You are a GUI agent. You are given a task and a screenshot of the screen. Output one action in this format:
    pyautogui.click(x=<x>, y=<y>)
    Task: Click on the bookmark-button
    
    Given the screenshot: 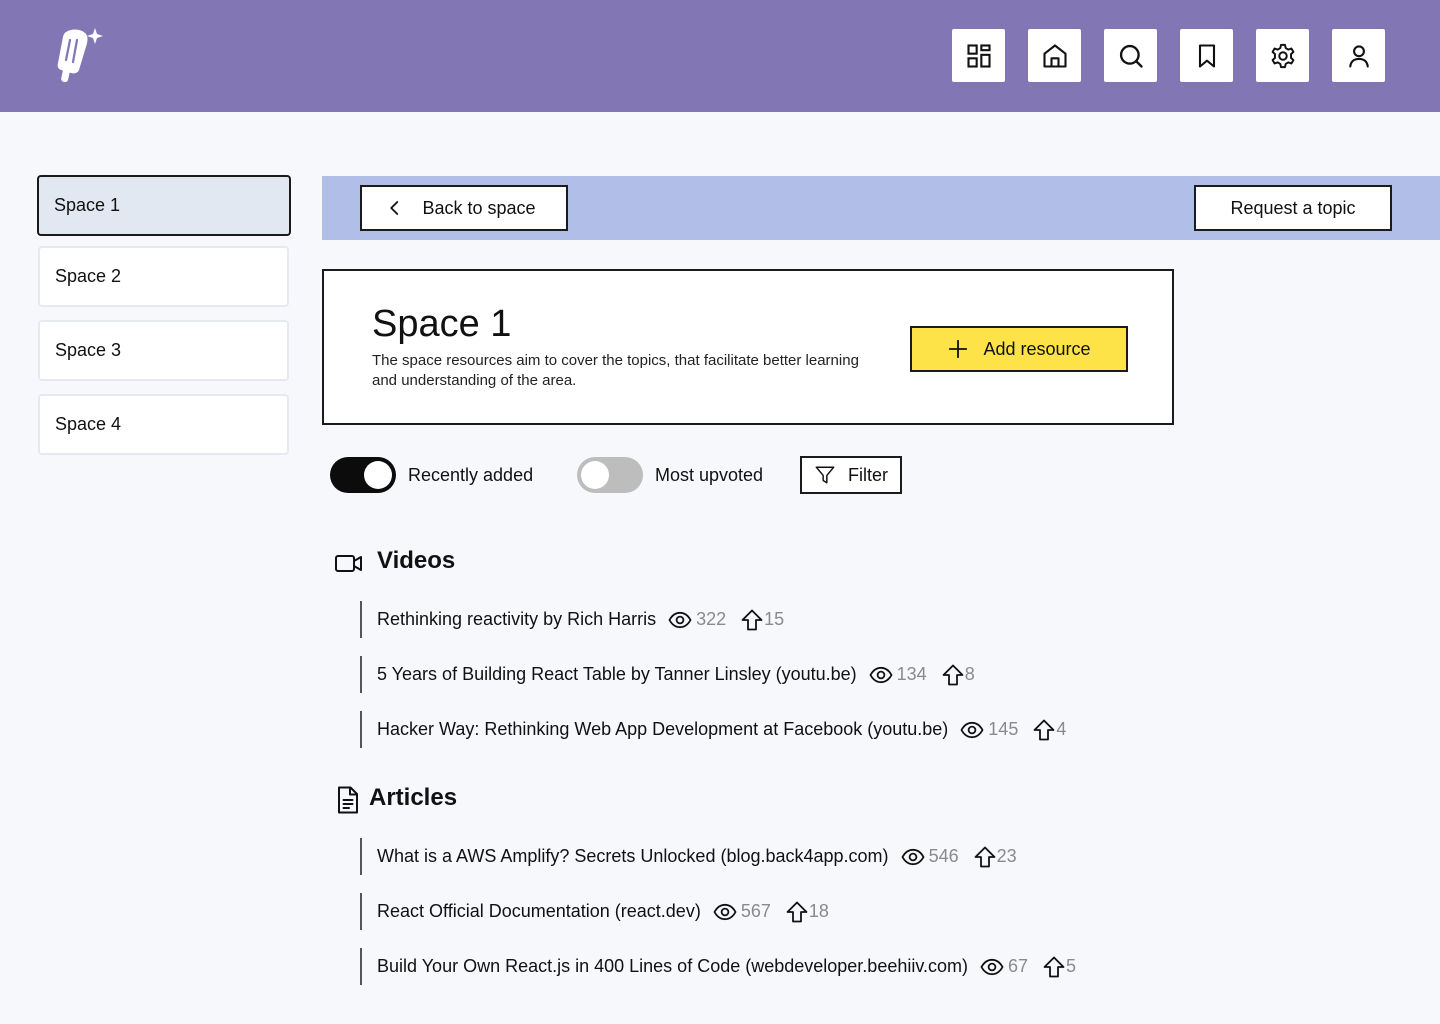 What is the action you would take?
    pyautogui.click(x=1206, y=55)
    